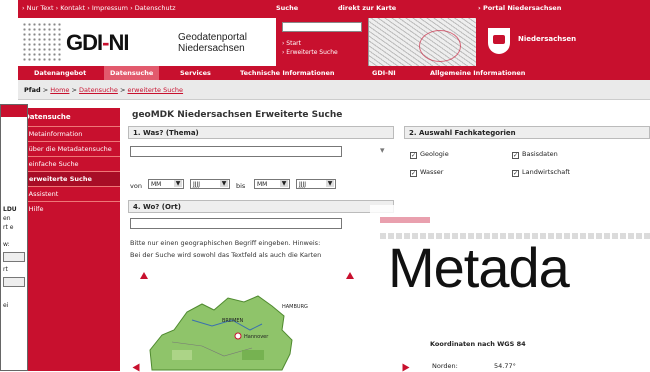 The height and width of the screenshot is (372, 650). What do you see at coordinates (212, 37) in the screenshot?
I see `subtitle-line-1: Geodatenportal` at bounding box center [212, 37].